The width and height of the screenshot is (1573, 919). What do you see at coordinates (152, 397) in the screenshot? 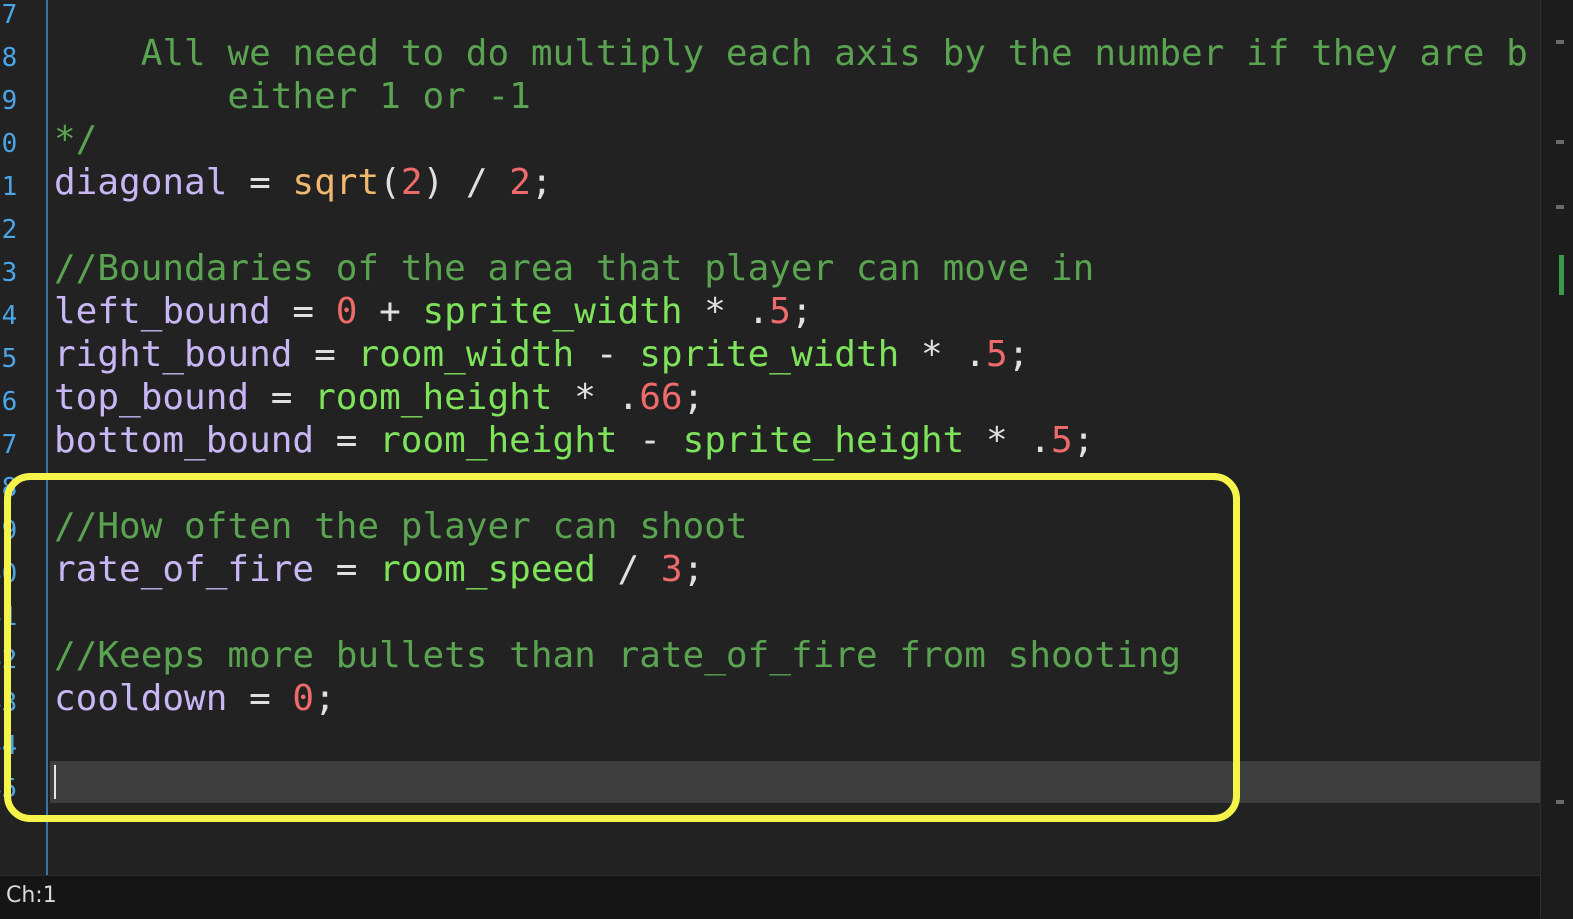
I see `variable-token: top_bound` at bounding box center [152, 397].